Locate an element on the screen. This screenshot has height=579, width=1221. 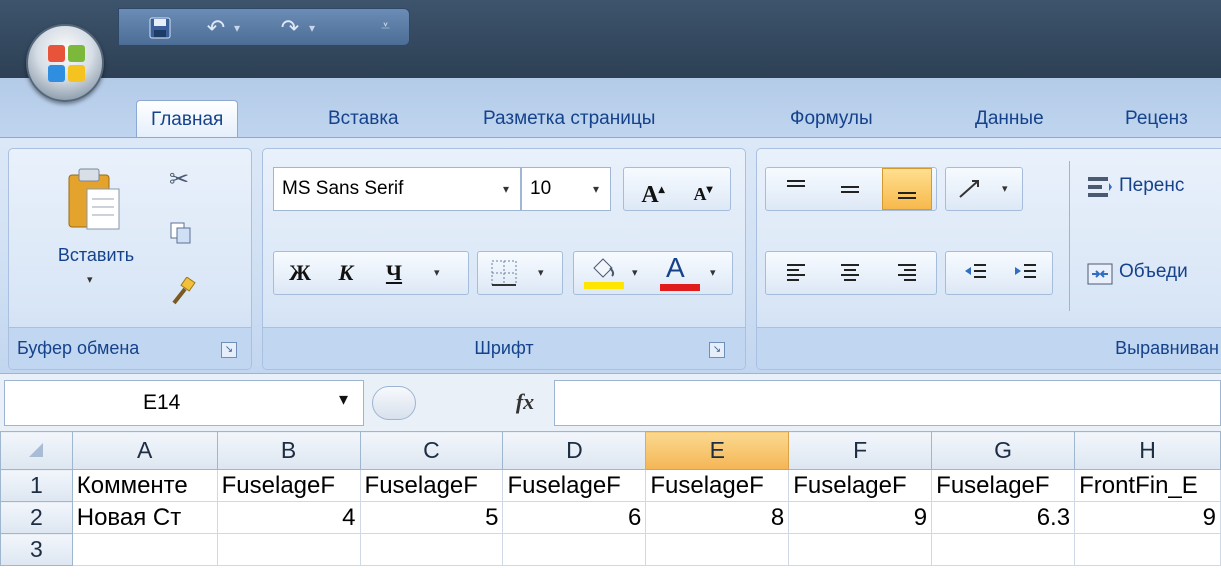
column-header-a: A is located at coordinates (144, 450).